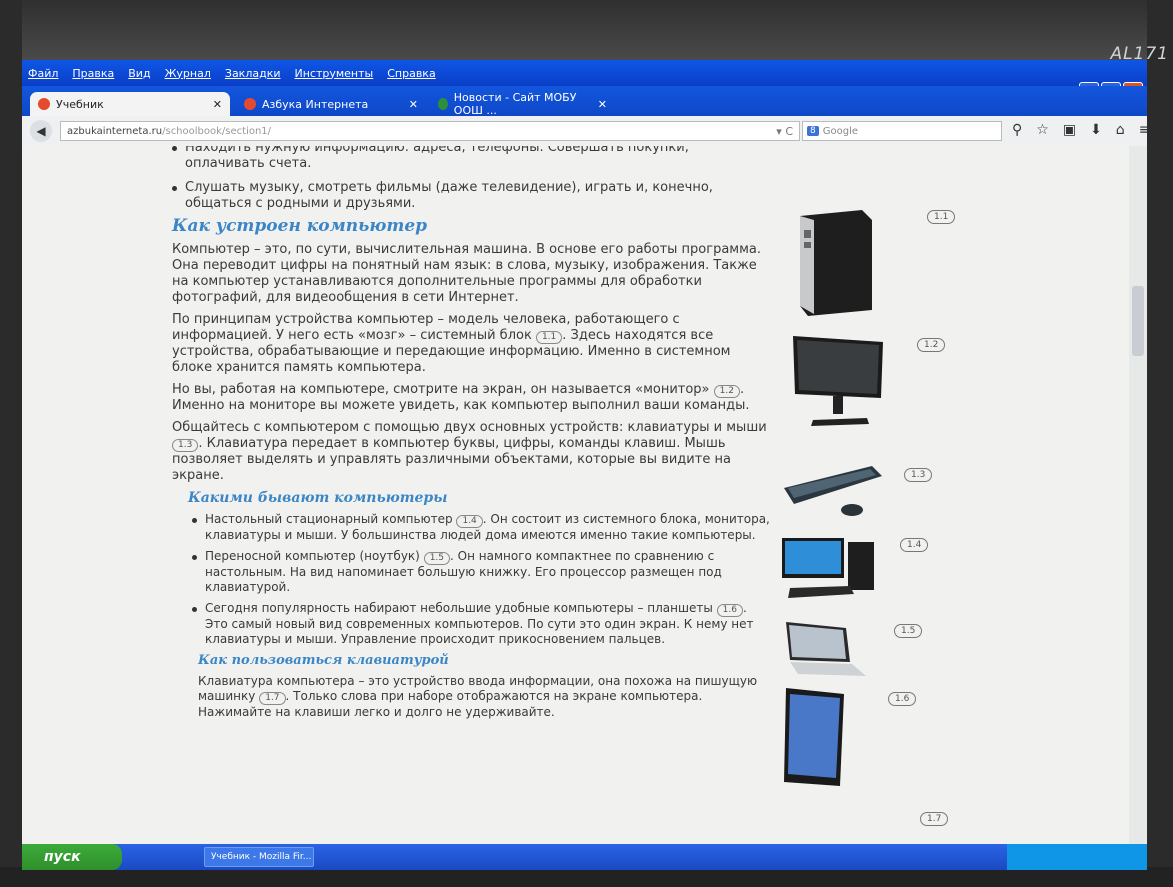 This screenshot has width=1173, height=887. What do you see at coordinates (1042, 130) in the screenshot?
I see `bookmark-star-icon: ☆` at bounding box center [1042, 130].